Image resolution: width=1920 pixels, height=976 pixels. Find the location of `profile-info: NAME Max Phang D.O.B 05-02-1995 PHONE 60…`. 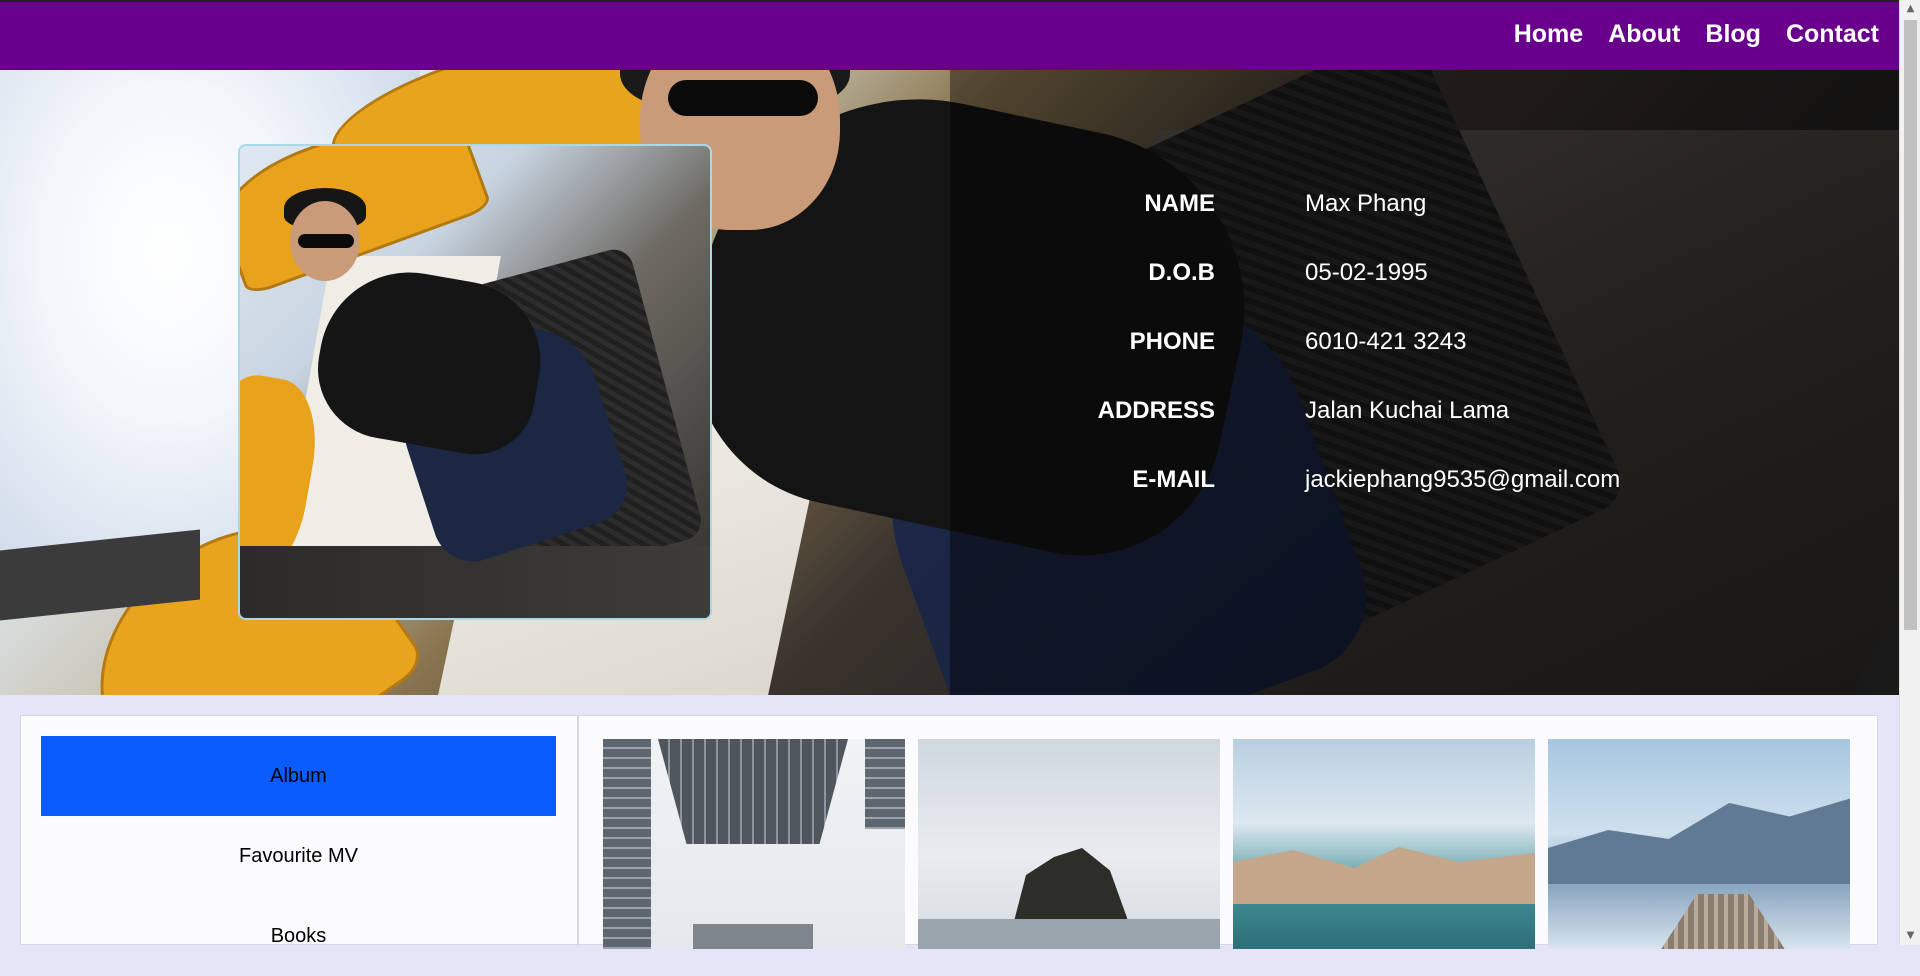

profile-info: NAME Max Phang D.O.B 05-02-1995 PHONE 60… is located at coordinates (1310, 362).